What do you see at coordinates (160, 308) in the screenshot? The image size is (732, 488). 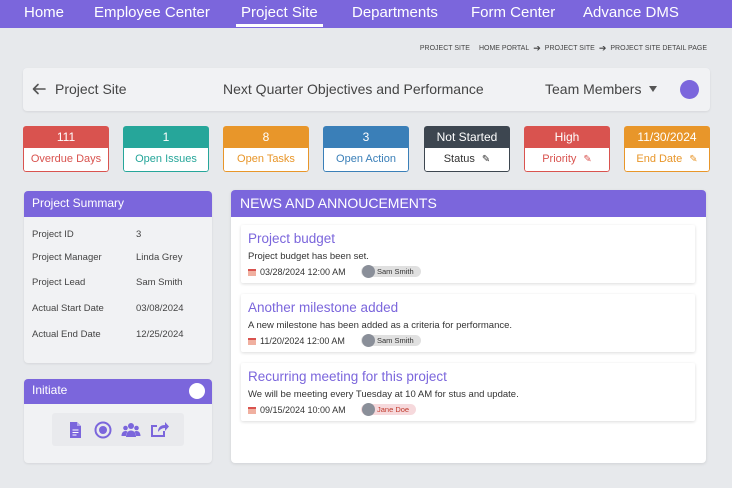 I see `summary-value: 03/08/2024` at bounding box center [160, 308].